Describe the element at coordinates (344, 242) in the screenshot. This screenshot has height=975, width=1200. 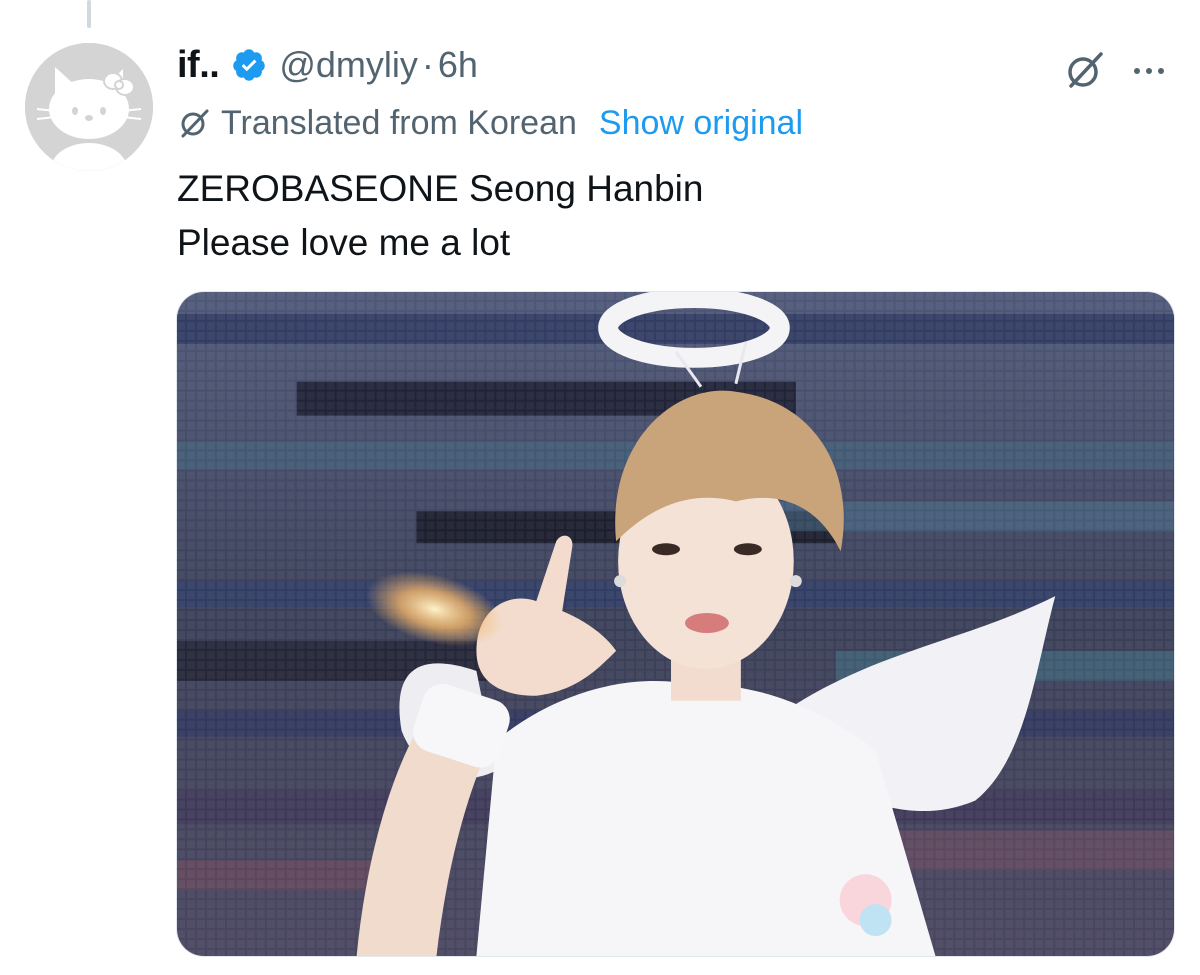
I see `tweet-text-line: Please love me a lot` at that location.